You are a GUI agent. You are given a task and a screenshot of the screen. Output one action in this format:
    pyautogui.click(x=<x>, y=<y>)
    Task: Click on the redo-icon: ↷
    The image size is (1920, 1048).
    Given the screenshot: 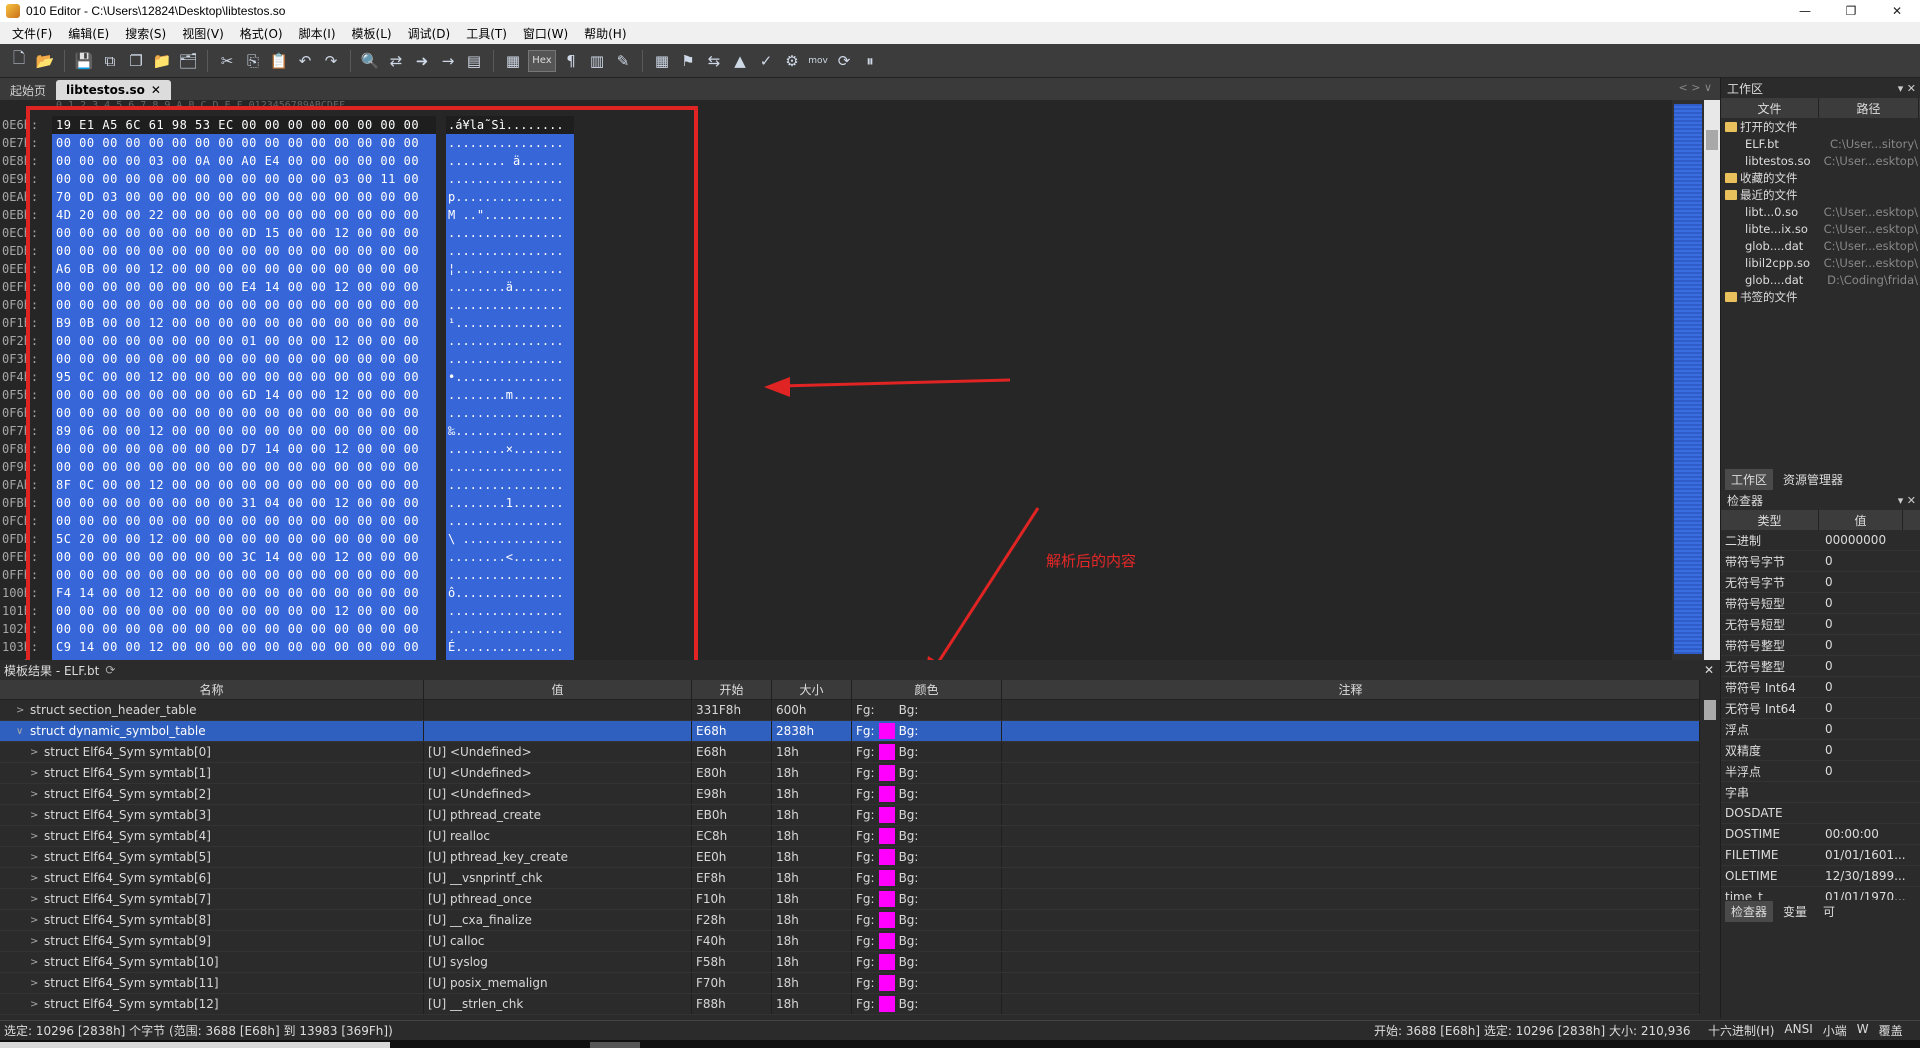 What is the action you would take?
    pyautogui.click(x=331, y=61)
    